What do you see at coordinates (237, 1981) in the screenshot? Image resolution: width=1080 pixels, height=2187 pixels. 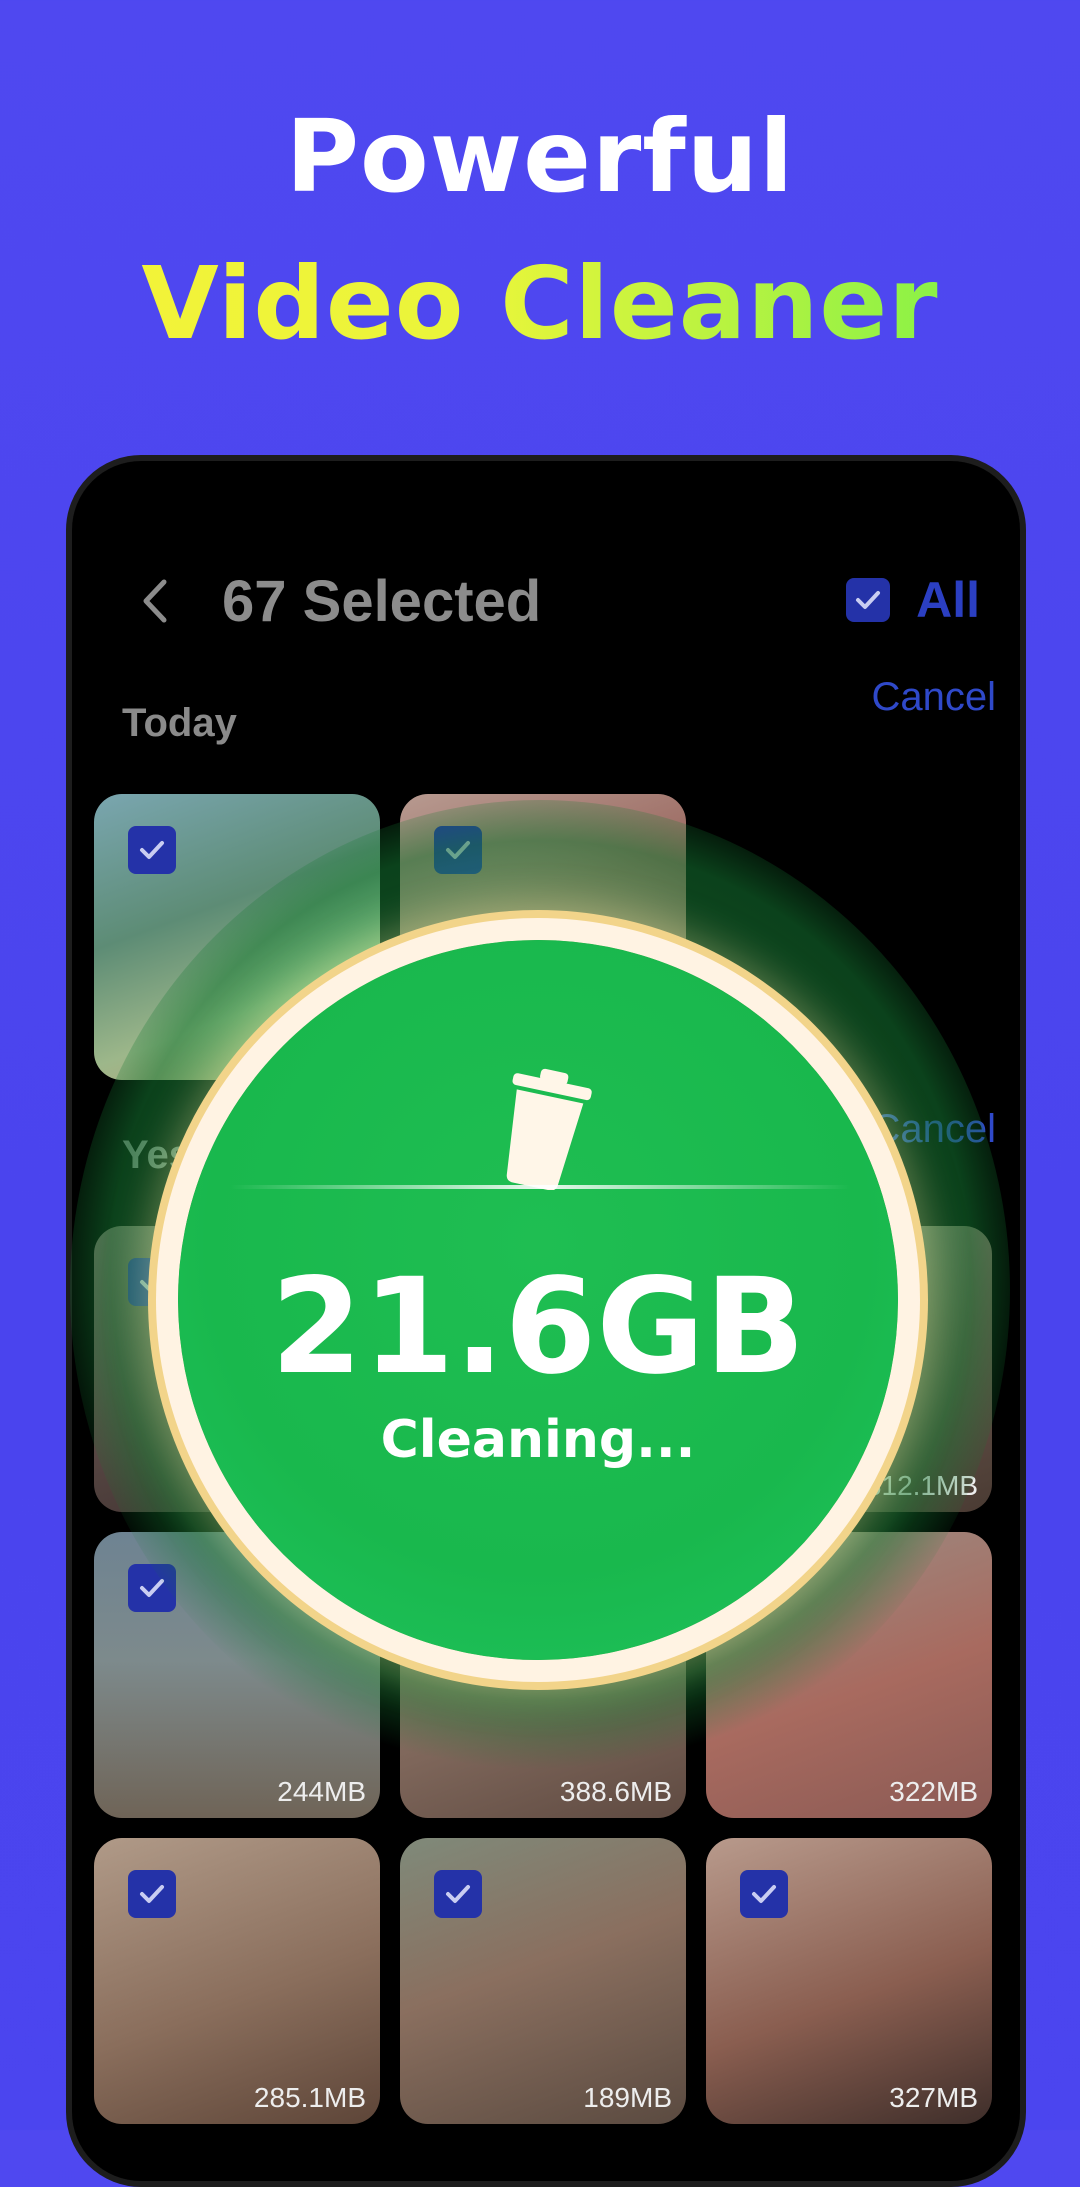 I see `video-thumb: 285.1MB` at bounding box center [237, 1981].